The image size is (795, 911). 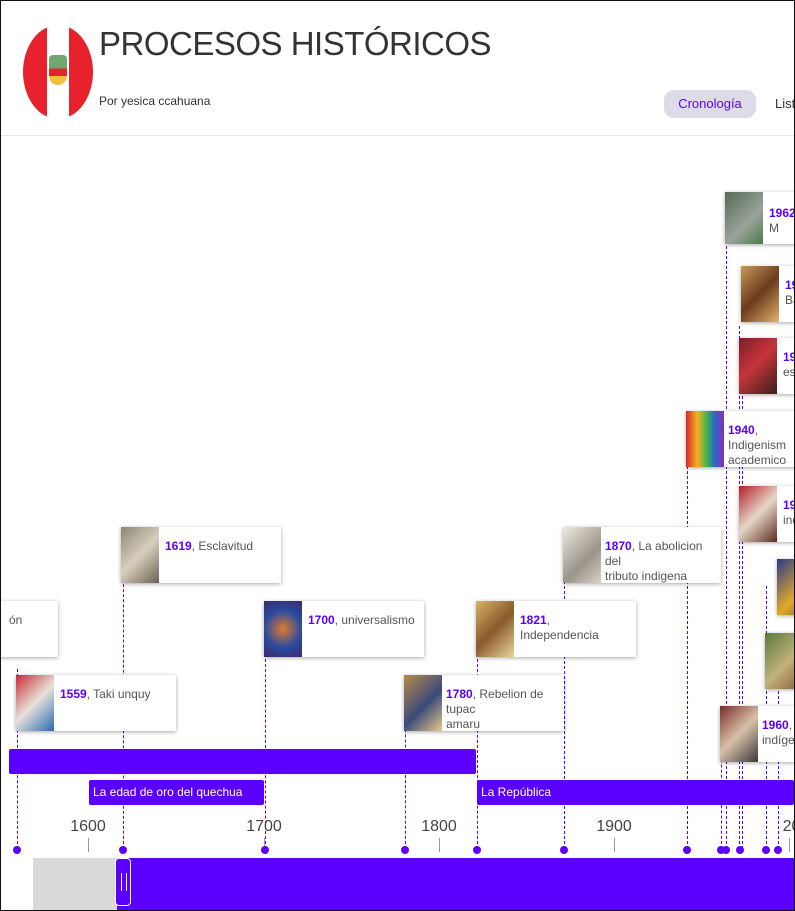 What do you see at coordinates (439, 826) in the screenshot?
I see `axis-label: 1800` at bounding box center [439, 826].